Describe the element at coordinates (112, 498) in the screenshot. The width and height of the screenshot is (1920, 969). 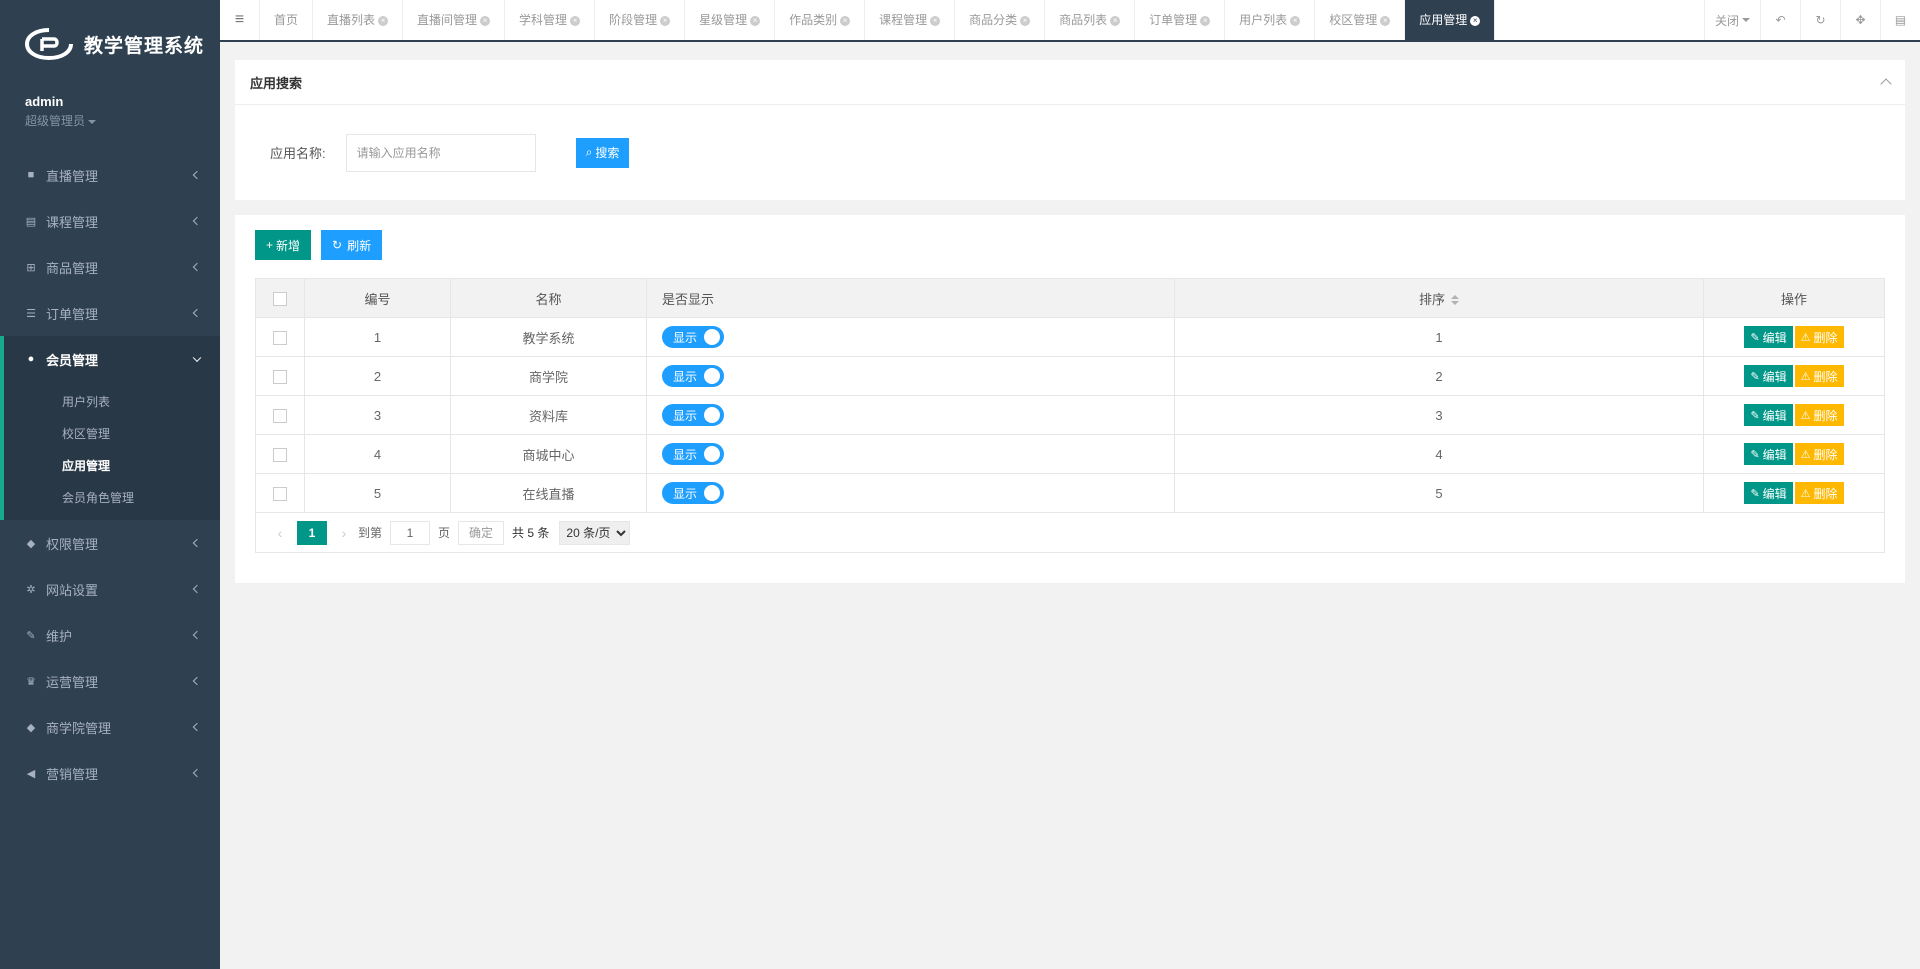
I see `sub-item-member-role: 会员角色管理` at that location.